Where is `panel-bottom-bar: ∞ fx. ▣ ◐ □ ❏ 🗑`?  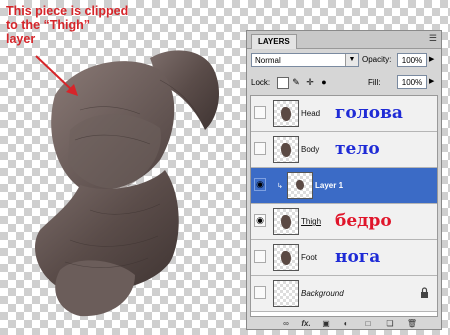
panel-bottom-bar: ∞ fx. ▣ ◐ □ ❏ 🗑 is located at coordinates (344, 324).